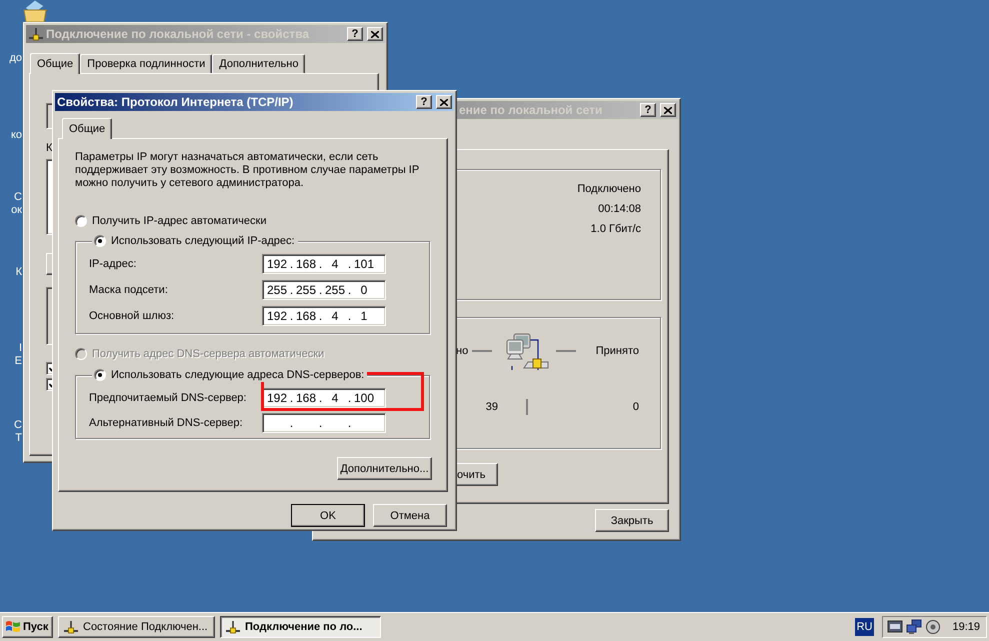  What do you see at coordinates (324, 264) in the screenshot?
I see `ip-address-field: 192 . 168 . 4 . 101` at bounding box center [324, 264].